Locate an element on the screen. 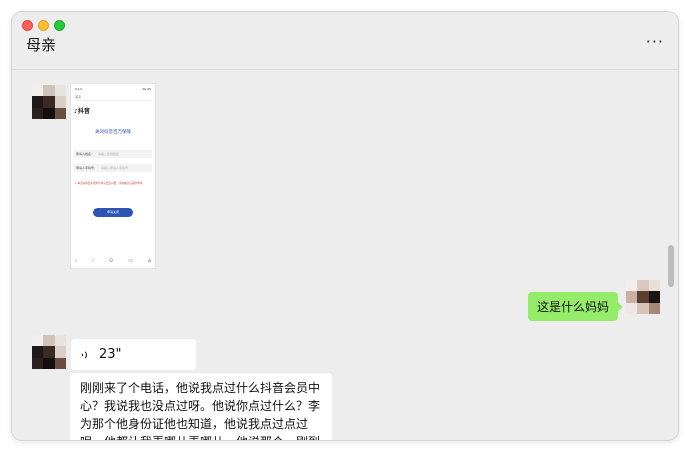 This screenshot has height=452, width=690. app-name: 抖音 is located at coordinates (83, 111).